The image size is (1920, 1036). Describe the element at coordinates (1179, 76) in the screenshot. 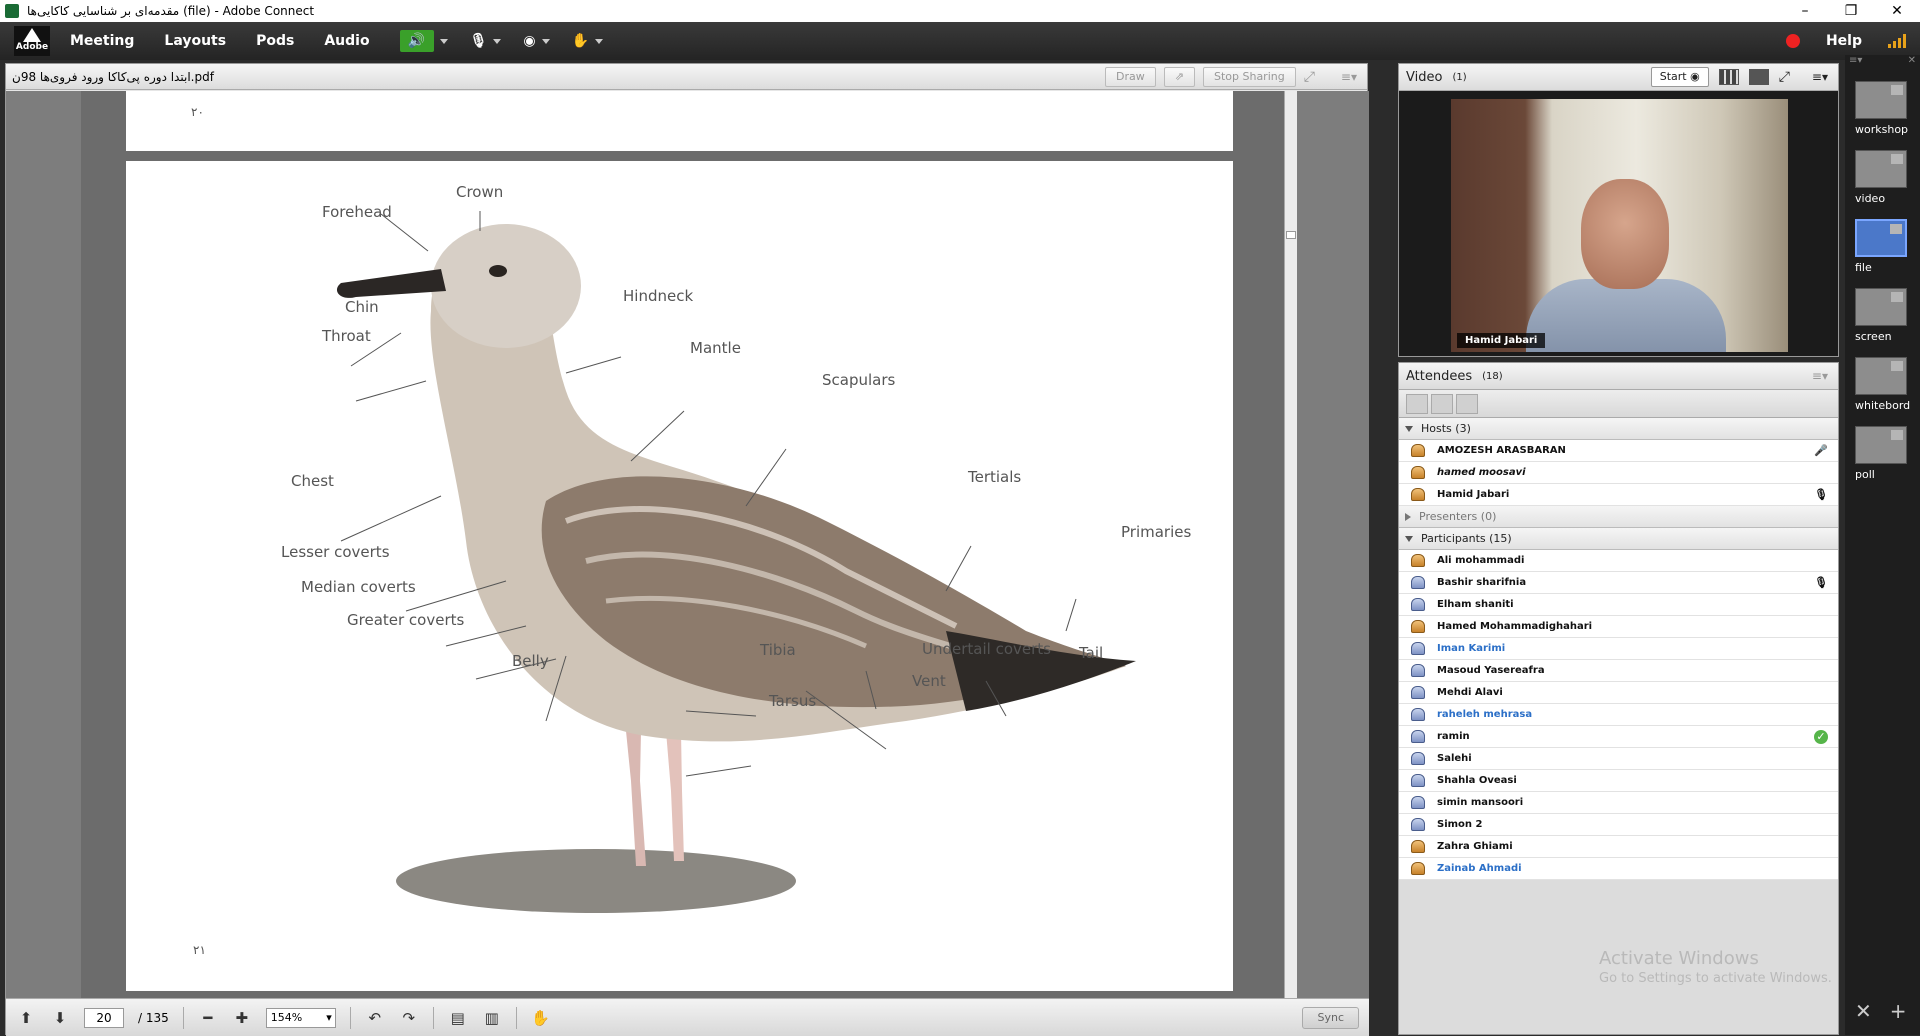

I see `pointer-button: ⇗` at that location.